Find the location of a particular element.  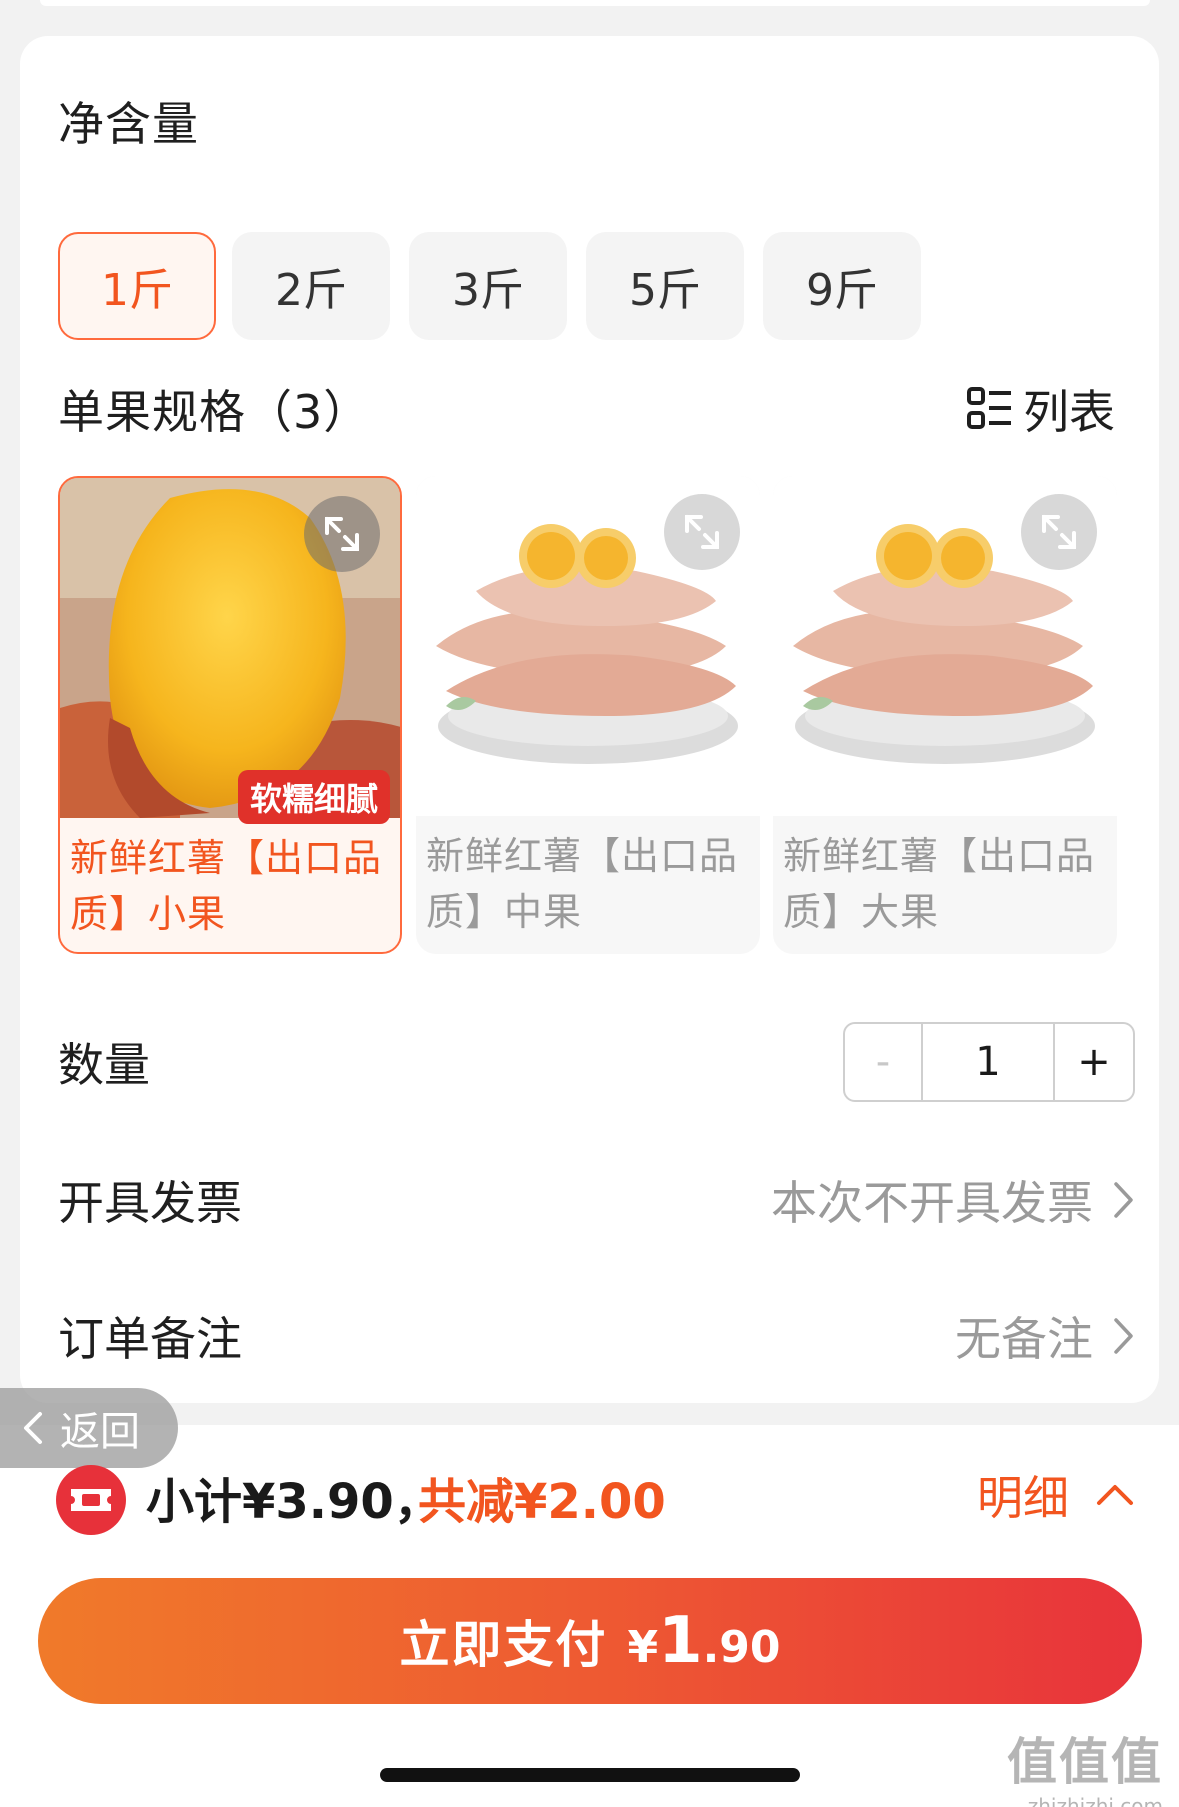

weight-option-1jin: 1斤 is located at coordinates (137, 286).